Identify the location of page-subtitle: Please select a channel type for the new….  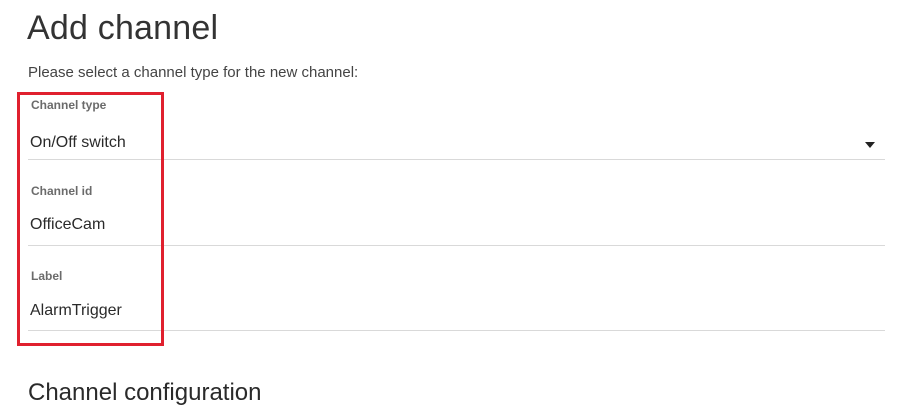
(193, 72).